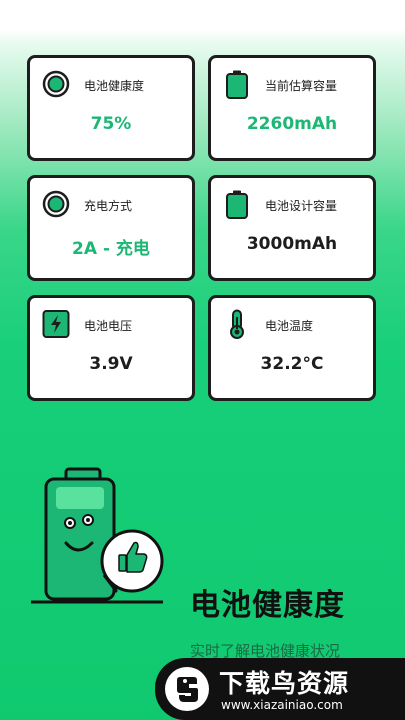 This screenshot has height=720, width=405. What do you see at coordinates (56, 204) in the screenshot?
I see `charge-ring-icon` at bounding box center [56, 204].